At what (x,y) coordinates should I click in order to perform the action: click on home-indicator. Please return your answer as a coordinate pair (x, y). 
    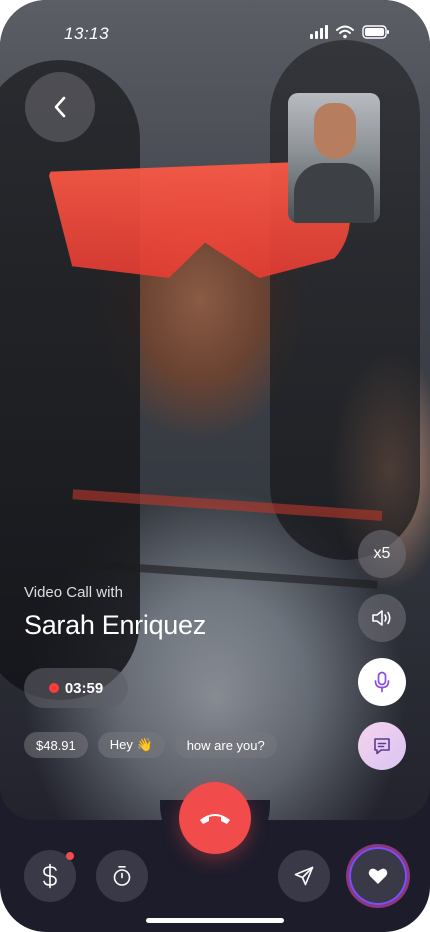
    Looking at the image, I should click on (215, 920).